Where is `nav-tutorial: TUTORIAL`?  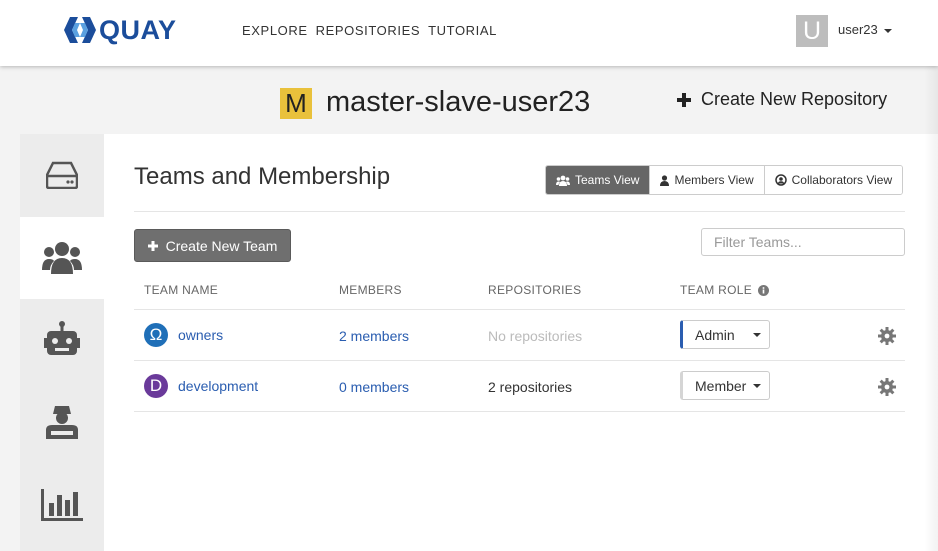 nav-tutorial: TUTORIAL is located at coordinates (462, 30).